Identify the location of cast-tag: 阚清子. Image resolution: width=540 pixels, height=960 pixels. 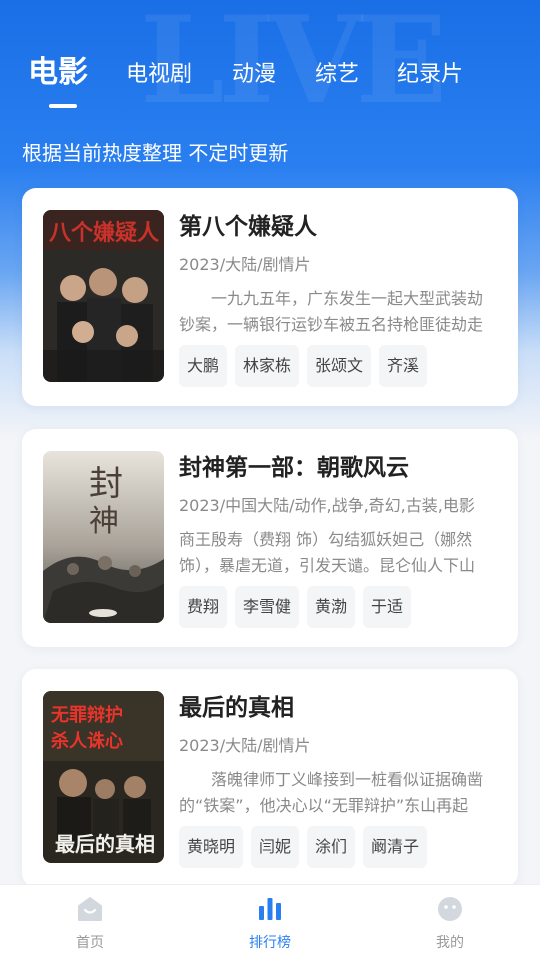
(395, 847).